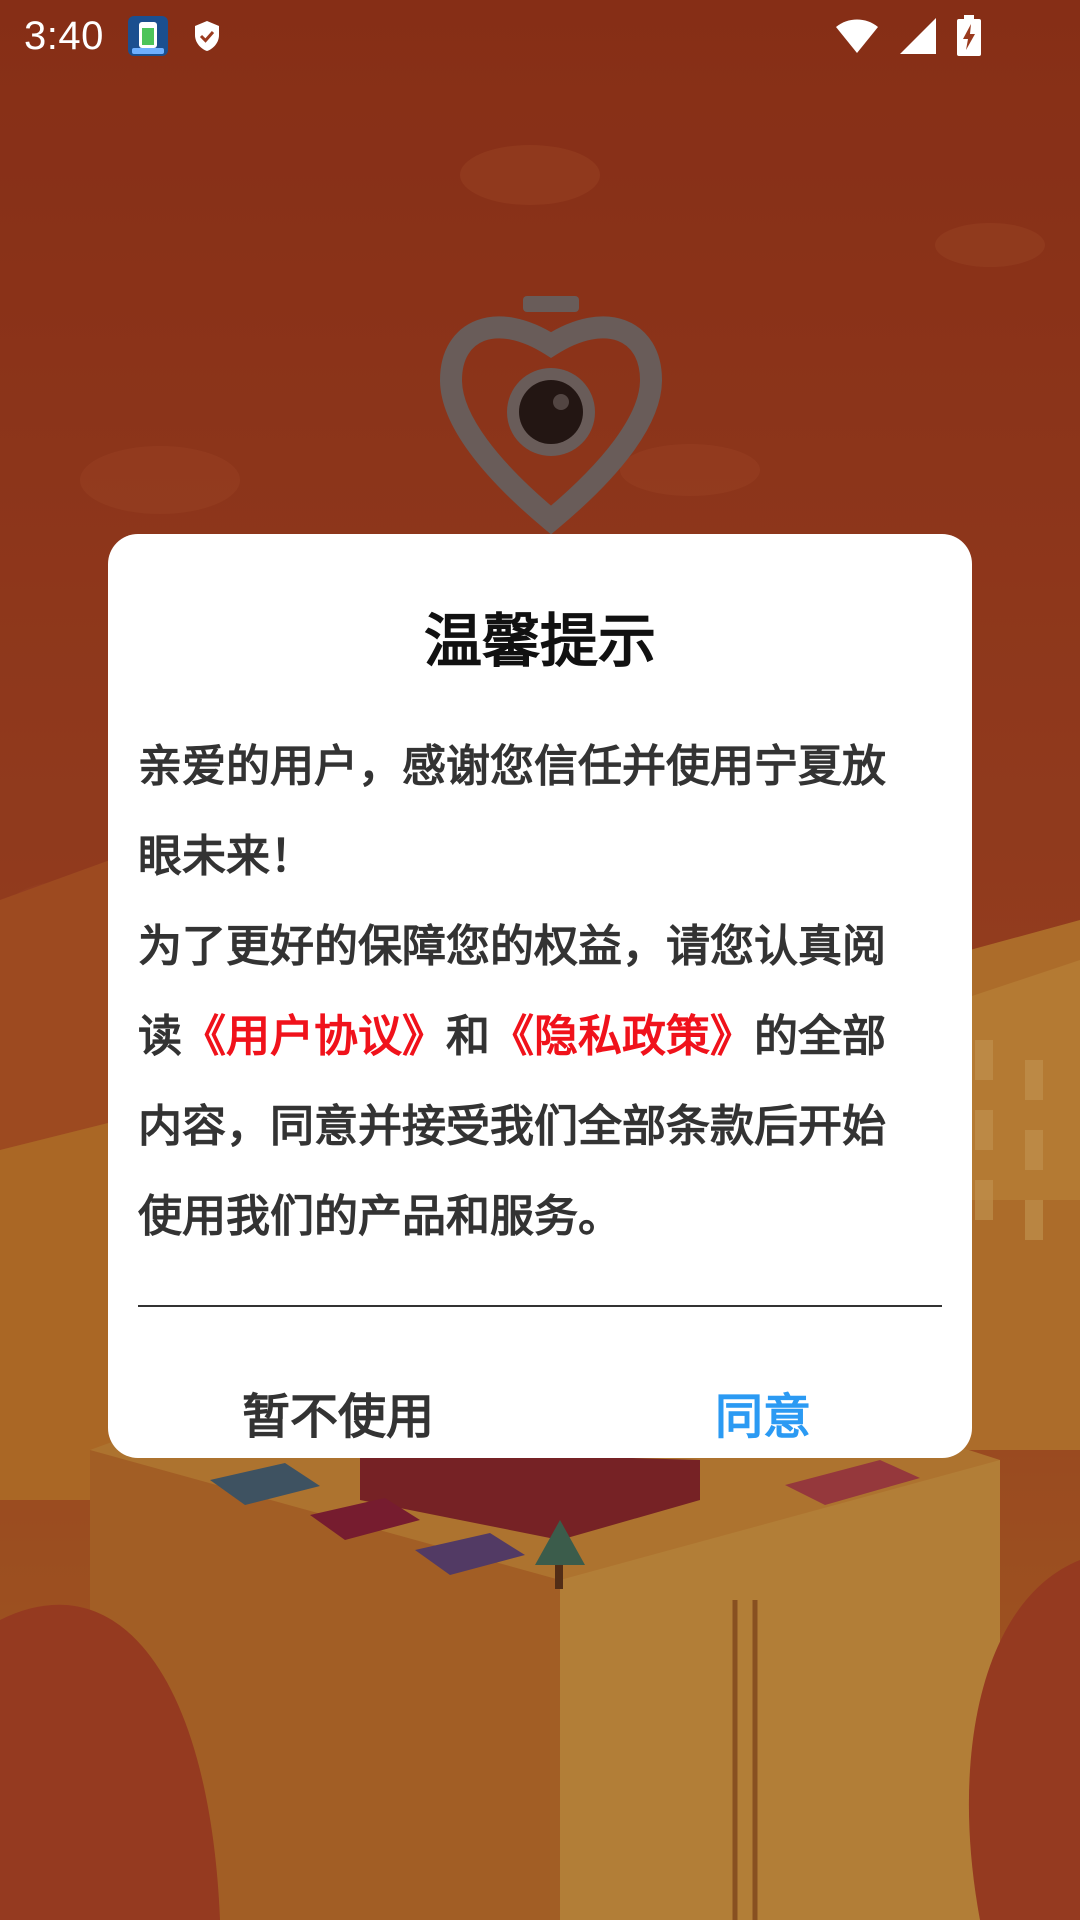 The height and width of the screenshot is (1920, 1080). Describe the element at coordinates (857, 36) in the screenshot. I see `wifi-icon` at that location.